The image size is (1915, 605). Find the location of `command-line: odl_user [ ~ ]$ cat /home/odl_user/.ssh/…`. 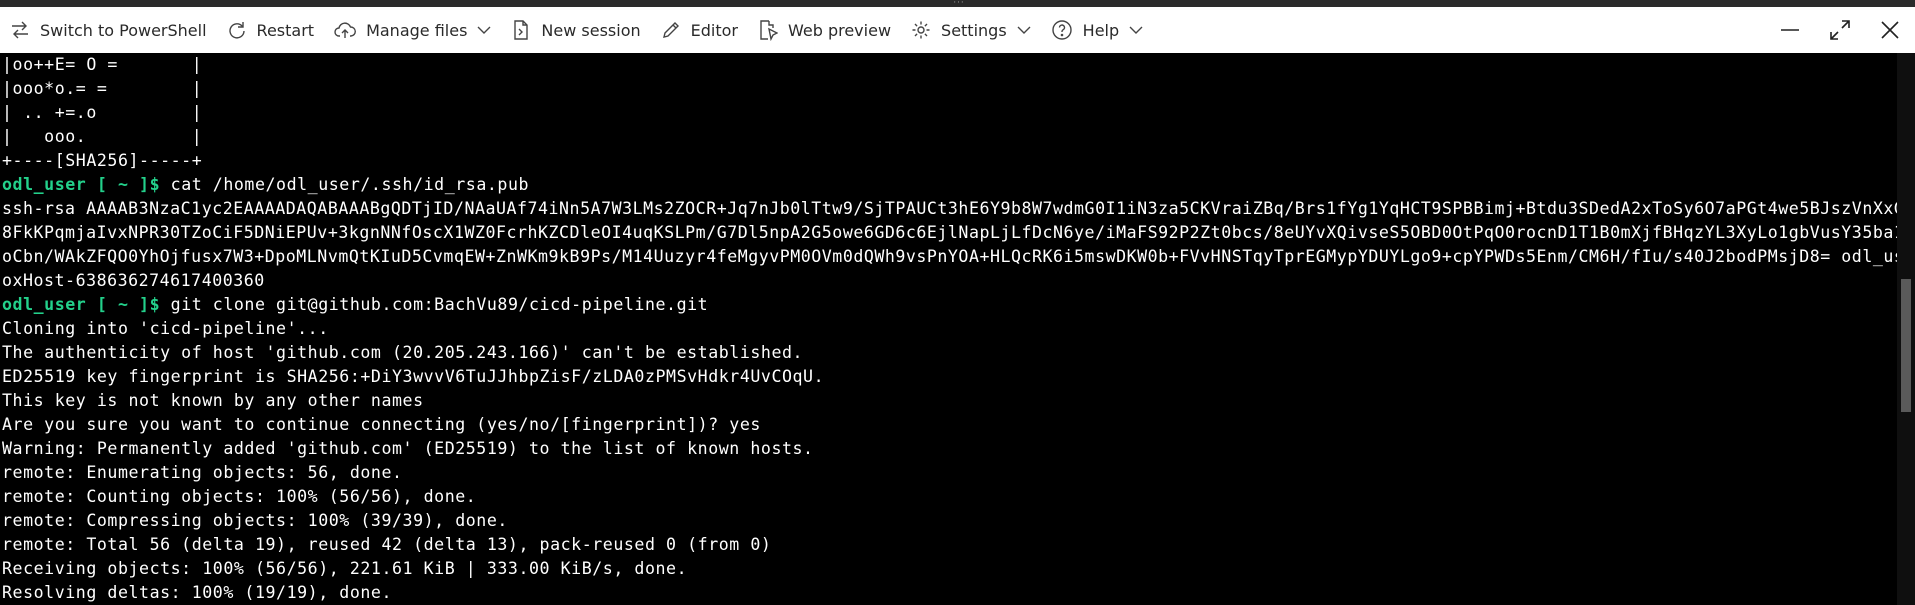

command-line: odl_user [ ~ ]$ cat /home/odl_user/.ssh/… is located at coordinates (265, 185).